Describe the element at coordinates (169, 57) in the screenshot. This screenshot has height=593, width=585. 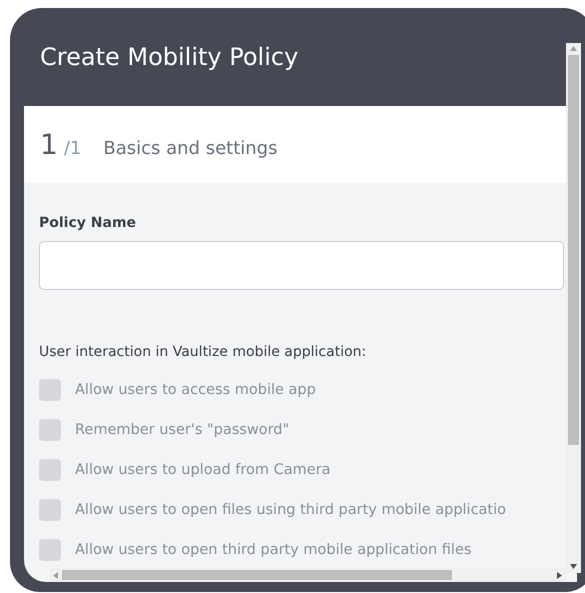
I see `dialog-title: Create Mobility Policy` at that location.